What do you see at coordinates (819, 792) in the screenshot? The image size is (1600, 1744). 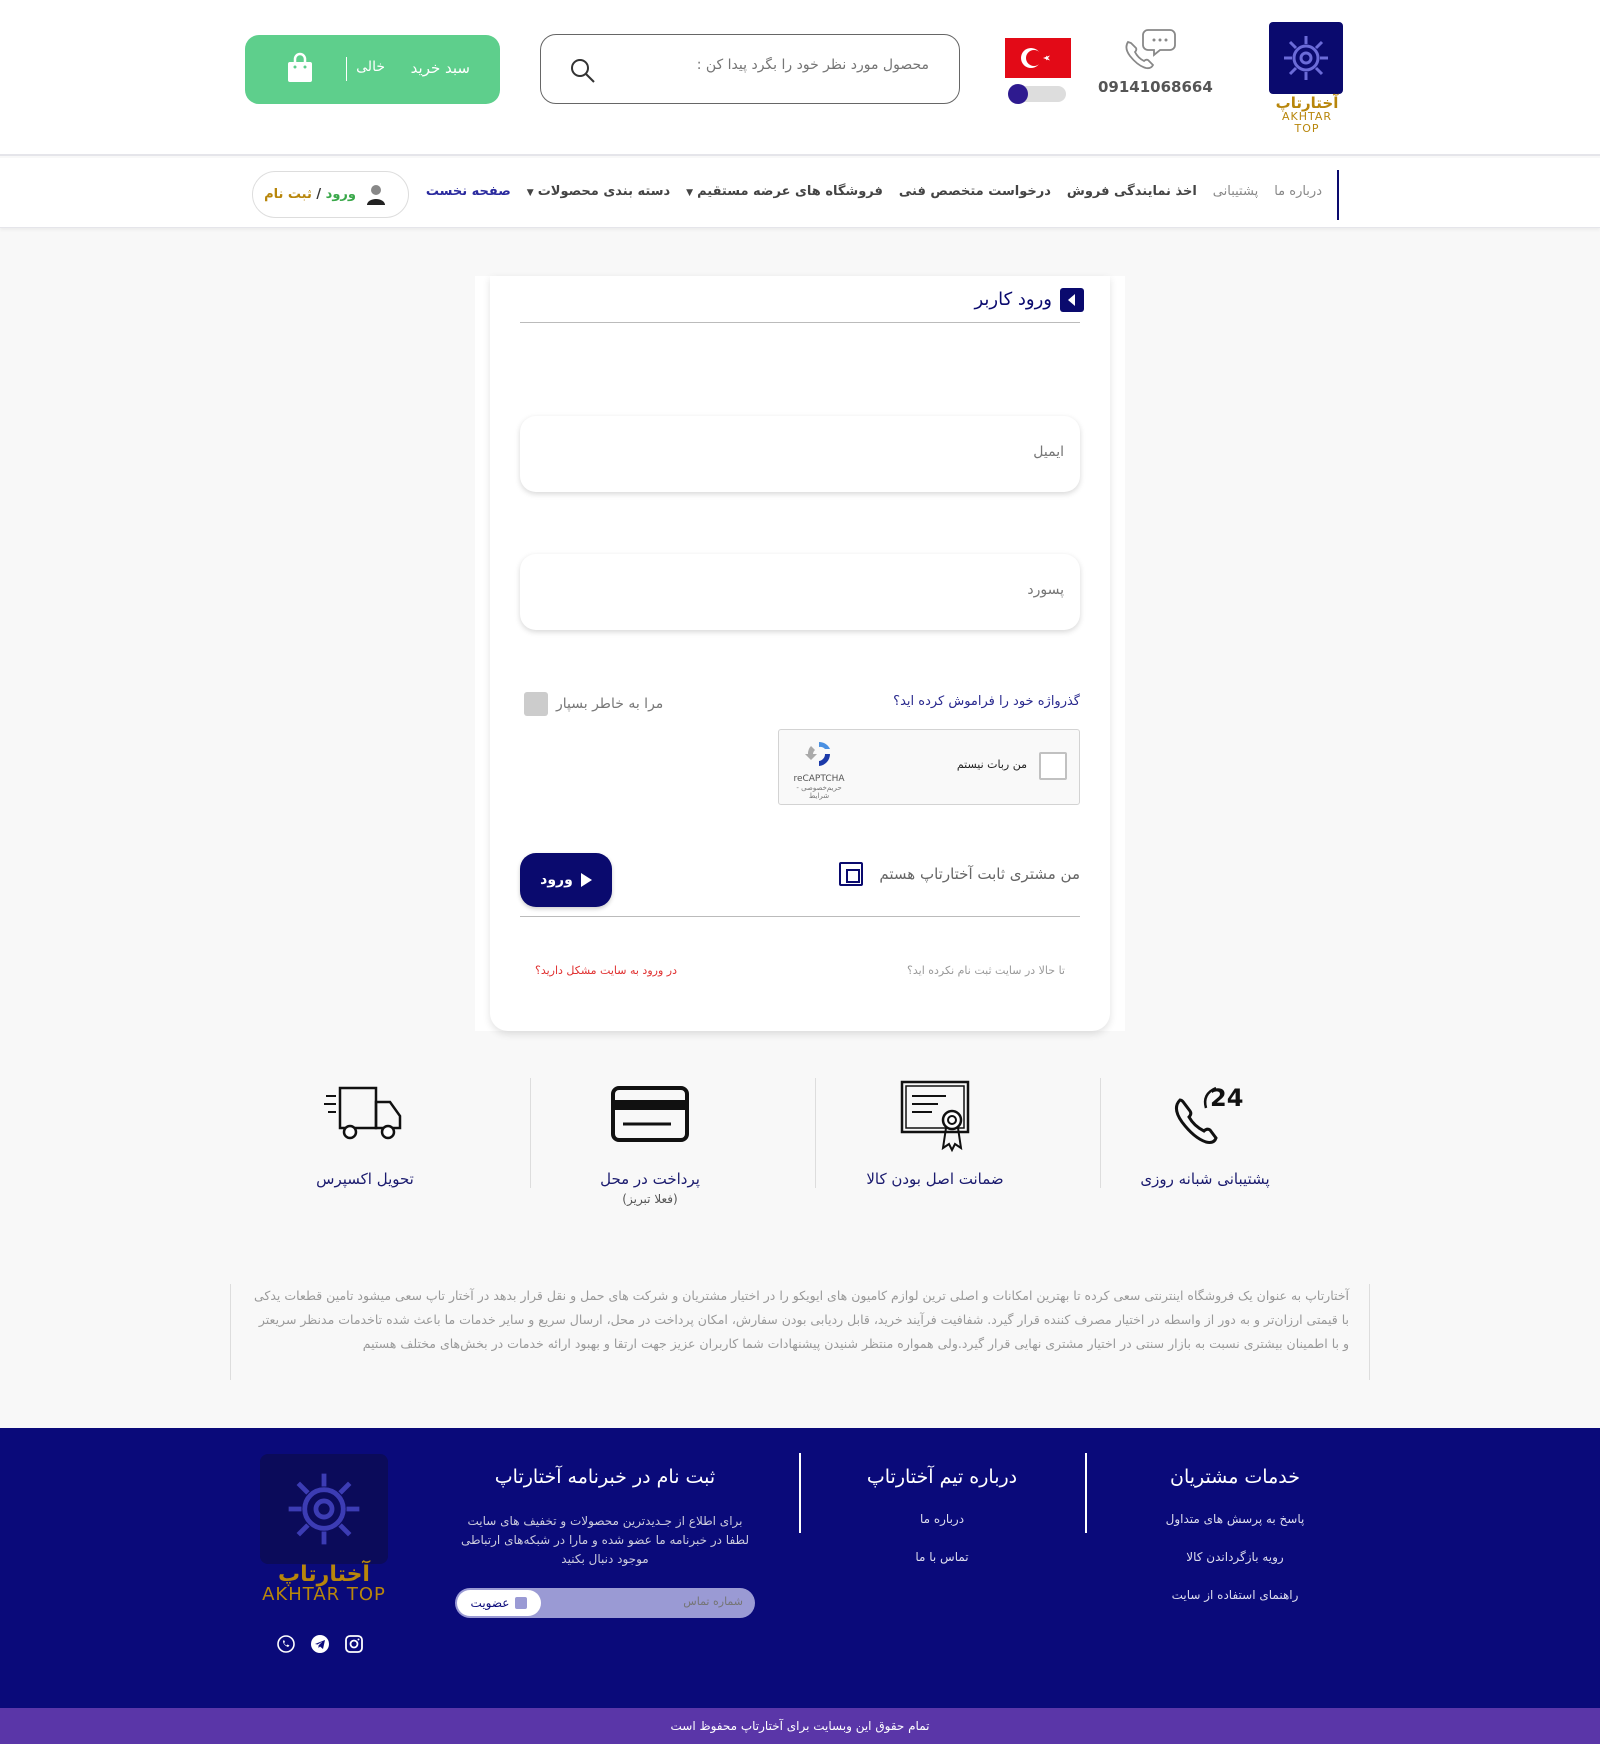 I see `captcha-terms: حریم‌خصوصی - شرایط` at bounding box center [819, 792].